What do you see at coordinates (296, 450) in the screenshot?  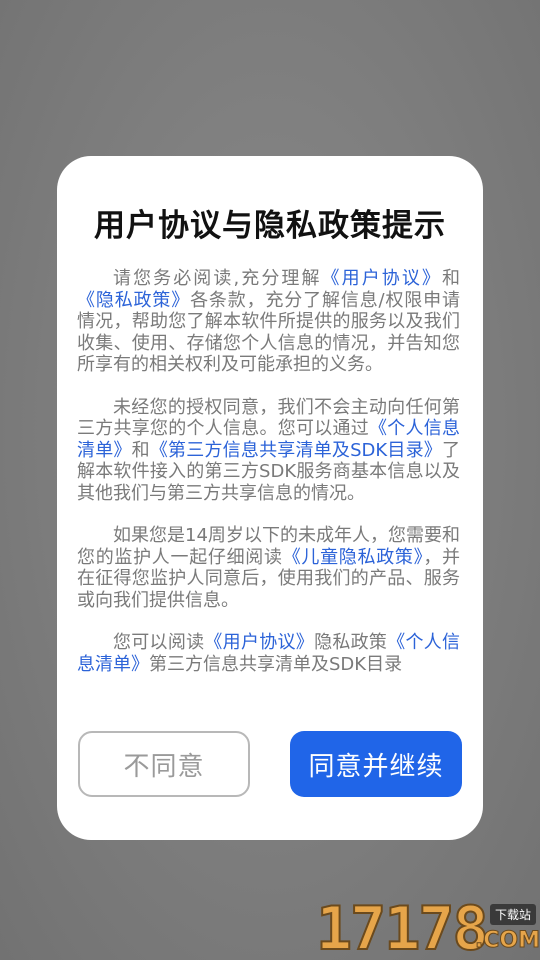 I see `agreement-link: 《第三方信息共享清单及SDK目录》` at bounding box center [296, 450].